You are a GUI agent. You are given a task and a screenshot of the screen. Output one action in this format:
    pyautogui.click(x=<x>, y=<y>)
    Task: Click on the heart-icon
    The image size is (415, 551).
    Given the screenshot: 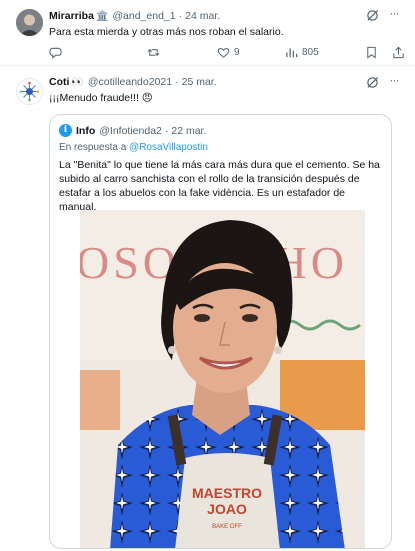 What is the action you would take?
    pyautogui.click(x=223, y=53)
    